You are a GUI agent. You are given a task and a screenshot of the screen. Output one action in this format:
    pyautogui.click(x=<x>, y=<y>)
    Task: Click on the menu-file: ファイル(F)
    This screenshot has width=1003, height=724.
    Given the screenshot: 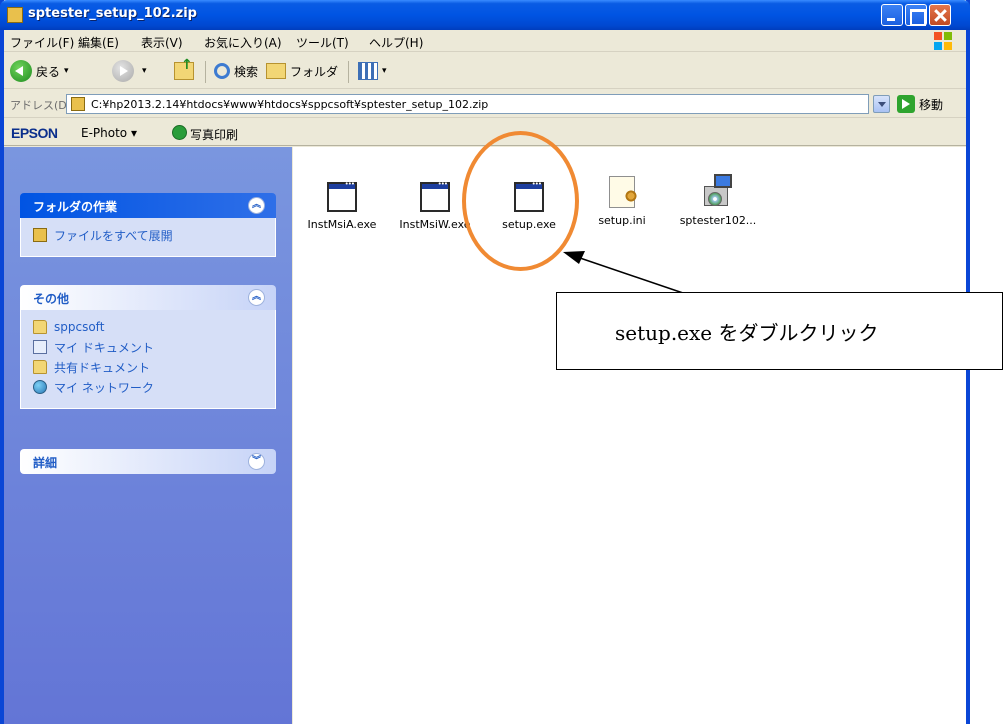 What is the action you would take?
    pyautogui.click(x=42, y=42)
    